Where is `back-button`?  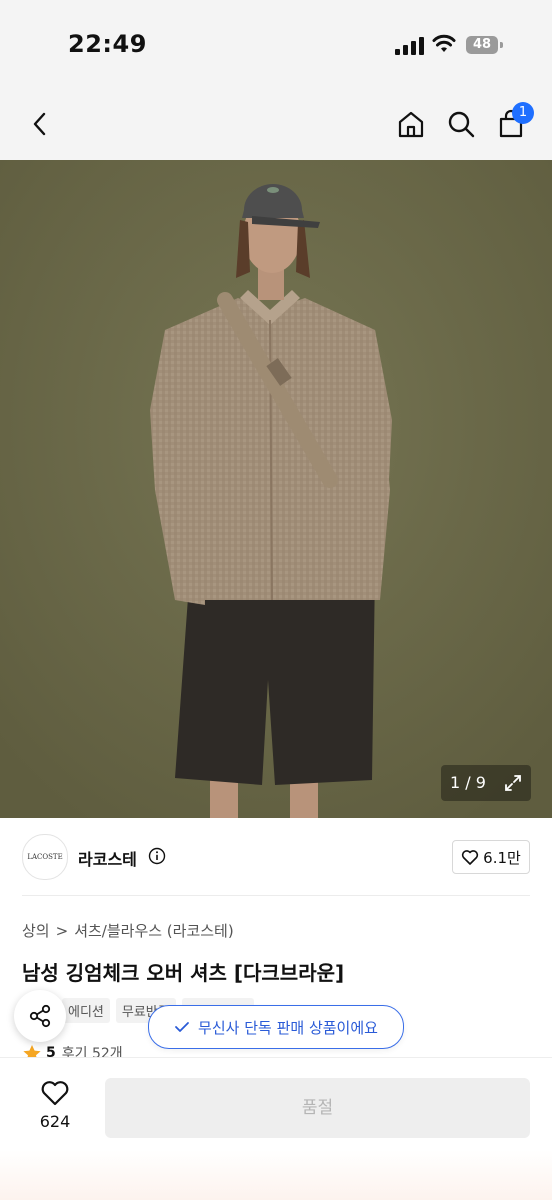 back-button is located at coordinates (40, 124).